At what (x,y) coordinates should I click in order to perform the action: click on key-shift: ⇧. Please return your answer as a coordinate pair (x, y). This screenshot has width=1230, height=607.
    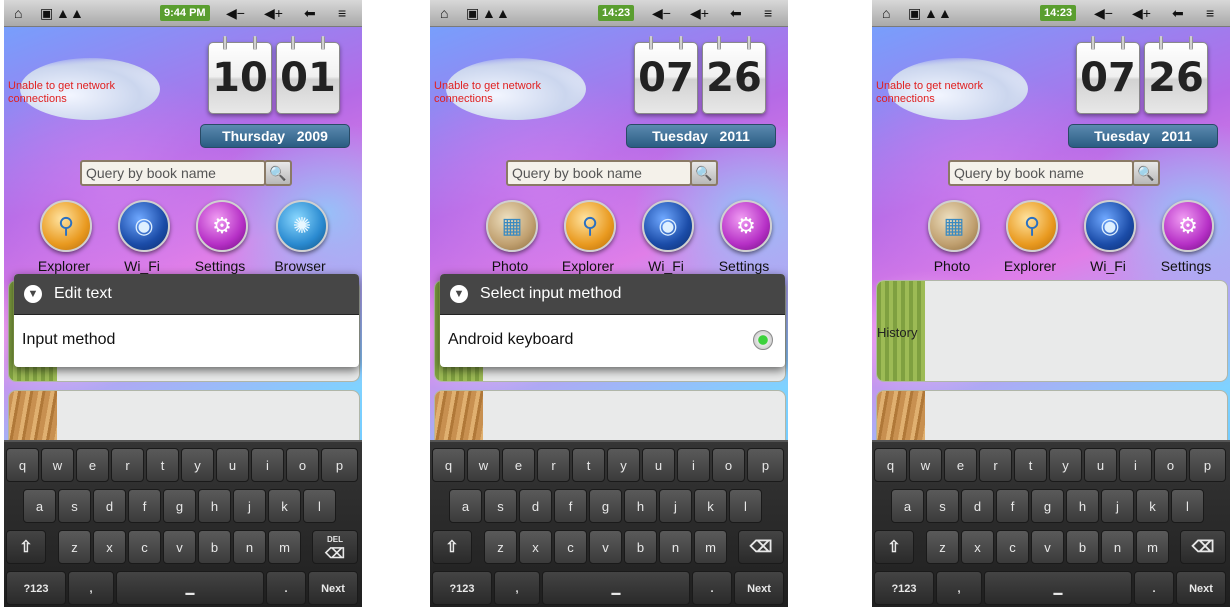
    Looking at the image, I should click on (26, 547).